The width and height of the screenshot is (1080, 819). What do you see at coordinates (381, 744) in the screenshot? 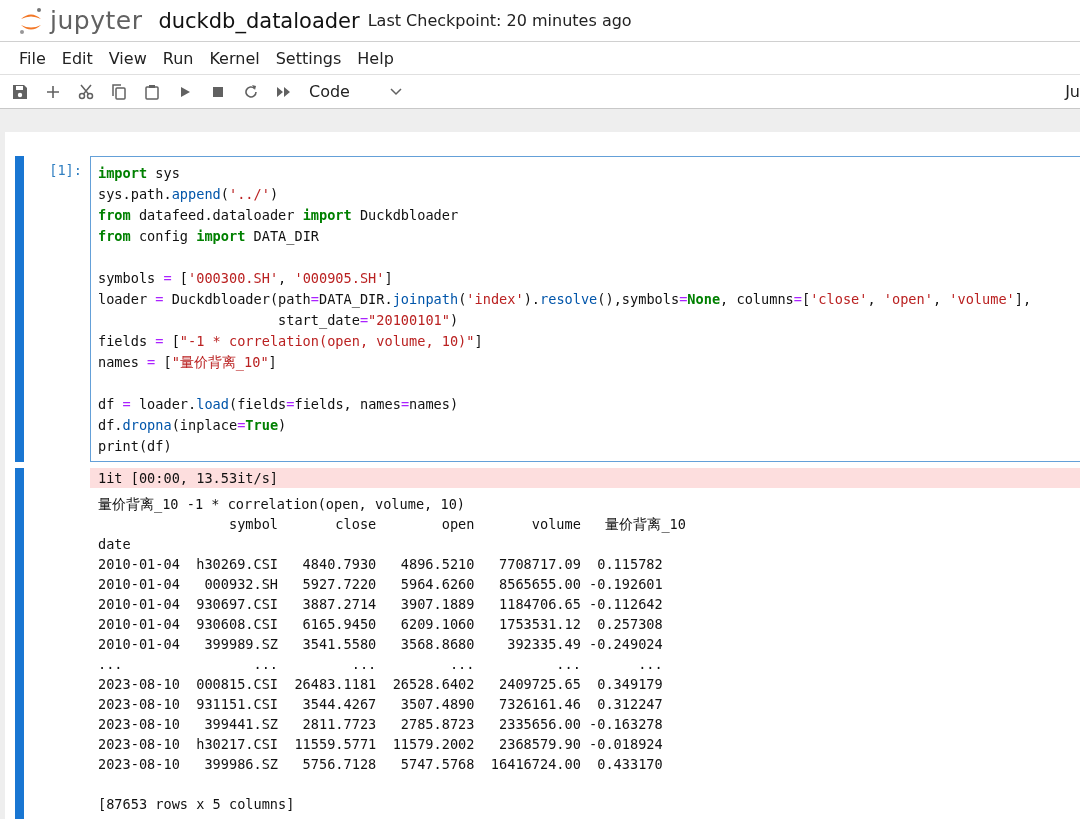
I see `output-line: 2023-08-10 h30217.CSI 11559.5771 11579.2002 2368579.90 -0.018924` at bounding box center [381, 744].